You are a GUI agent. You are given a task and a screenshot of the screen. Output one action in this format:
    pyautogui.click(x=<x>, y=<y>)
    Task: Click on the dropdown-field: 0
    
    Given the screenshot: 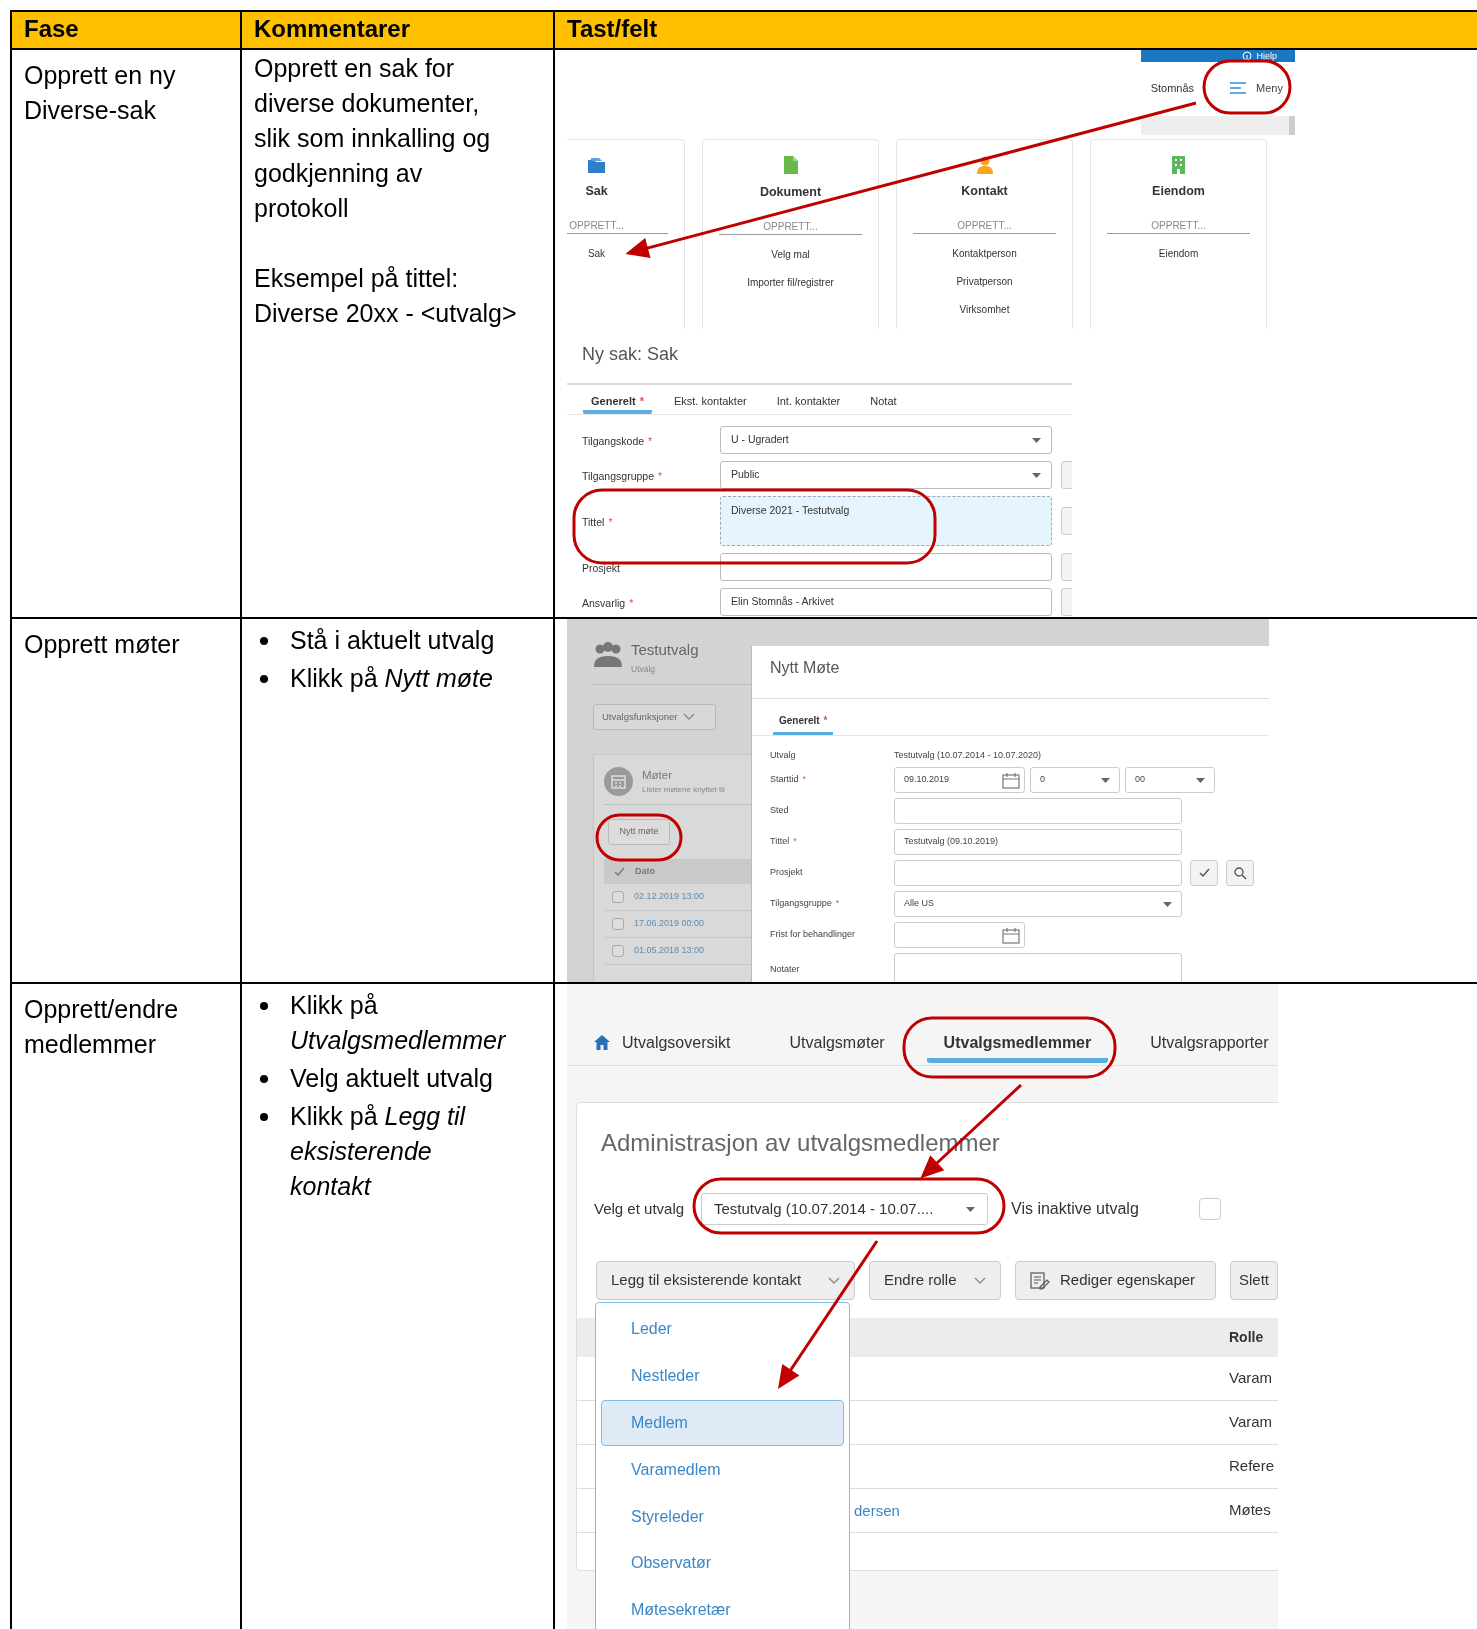 What is the action you would take?
    pyautogui.click(x=1075, y=780)
    